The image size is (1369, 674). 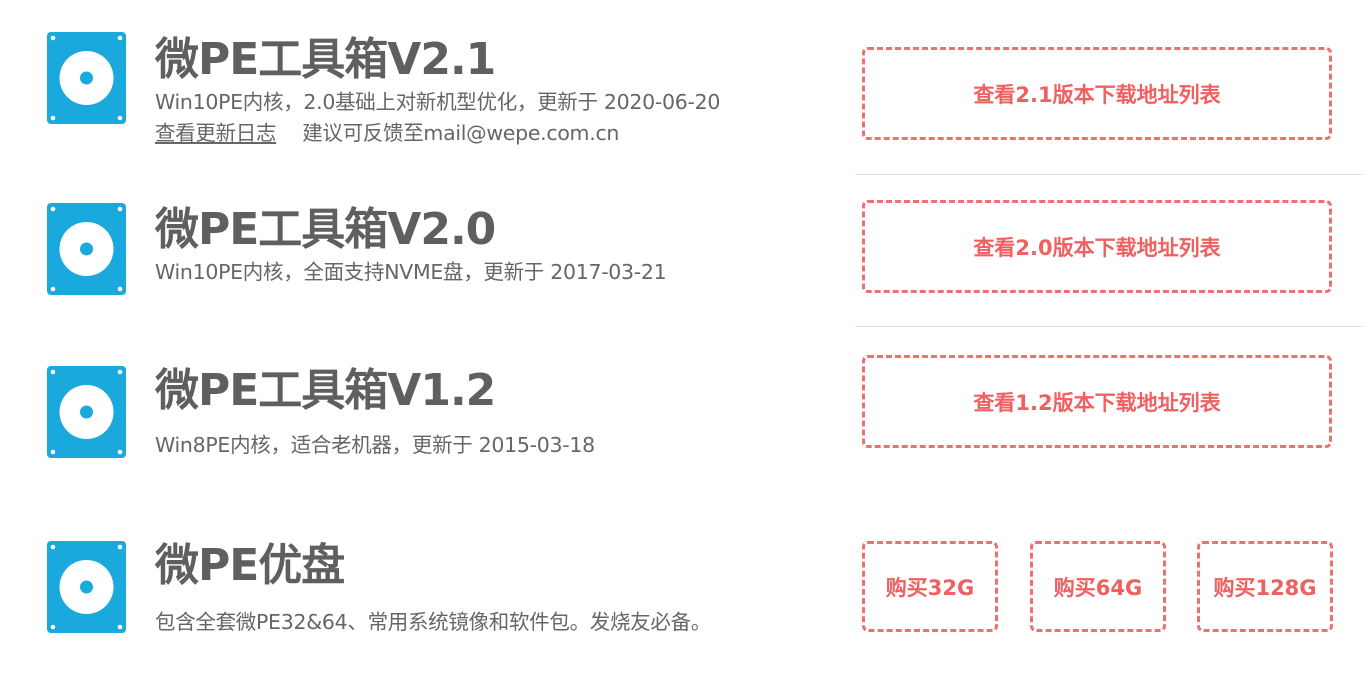 I want to click on product-description: Win10PE内核，全面支持NVME盘，更新于 2017-03-21, so click(x=411, y=272).